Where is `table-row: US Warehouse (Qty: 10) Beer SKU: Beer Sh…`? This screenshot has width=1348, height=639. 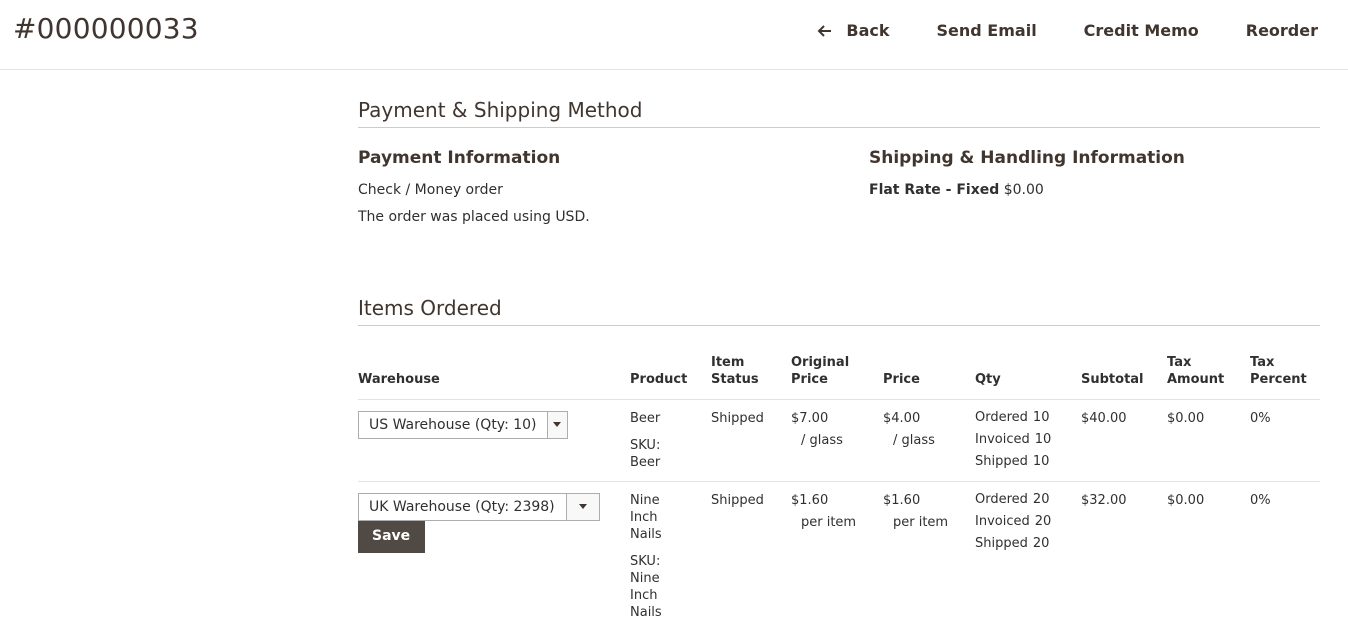
table-row: US Warehouse (Qty: 10) Beer SKU: Beer Sh… is located at coordinates (839, 440).